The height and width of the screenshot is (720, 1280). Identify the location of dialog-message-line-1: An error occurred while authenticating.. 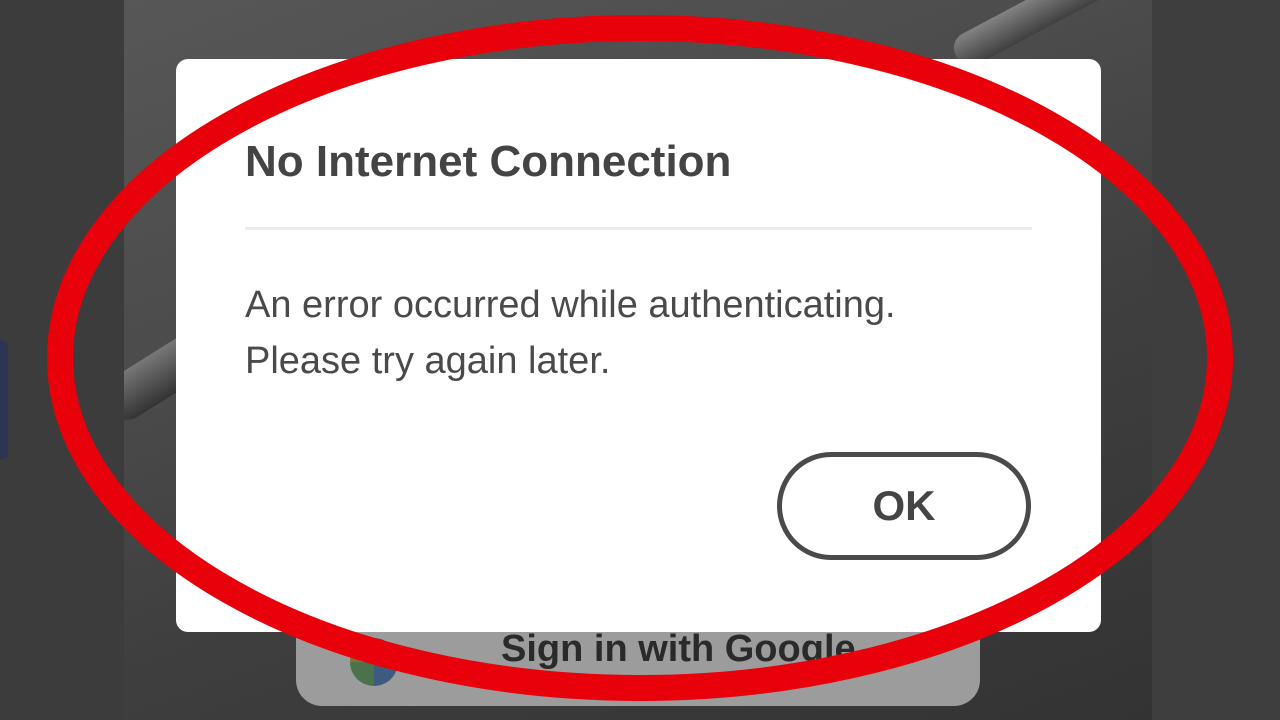
(570, 305).